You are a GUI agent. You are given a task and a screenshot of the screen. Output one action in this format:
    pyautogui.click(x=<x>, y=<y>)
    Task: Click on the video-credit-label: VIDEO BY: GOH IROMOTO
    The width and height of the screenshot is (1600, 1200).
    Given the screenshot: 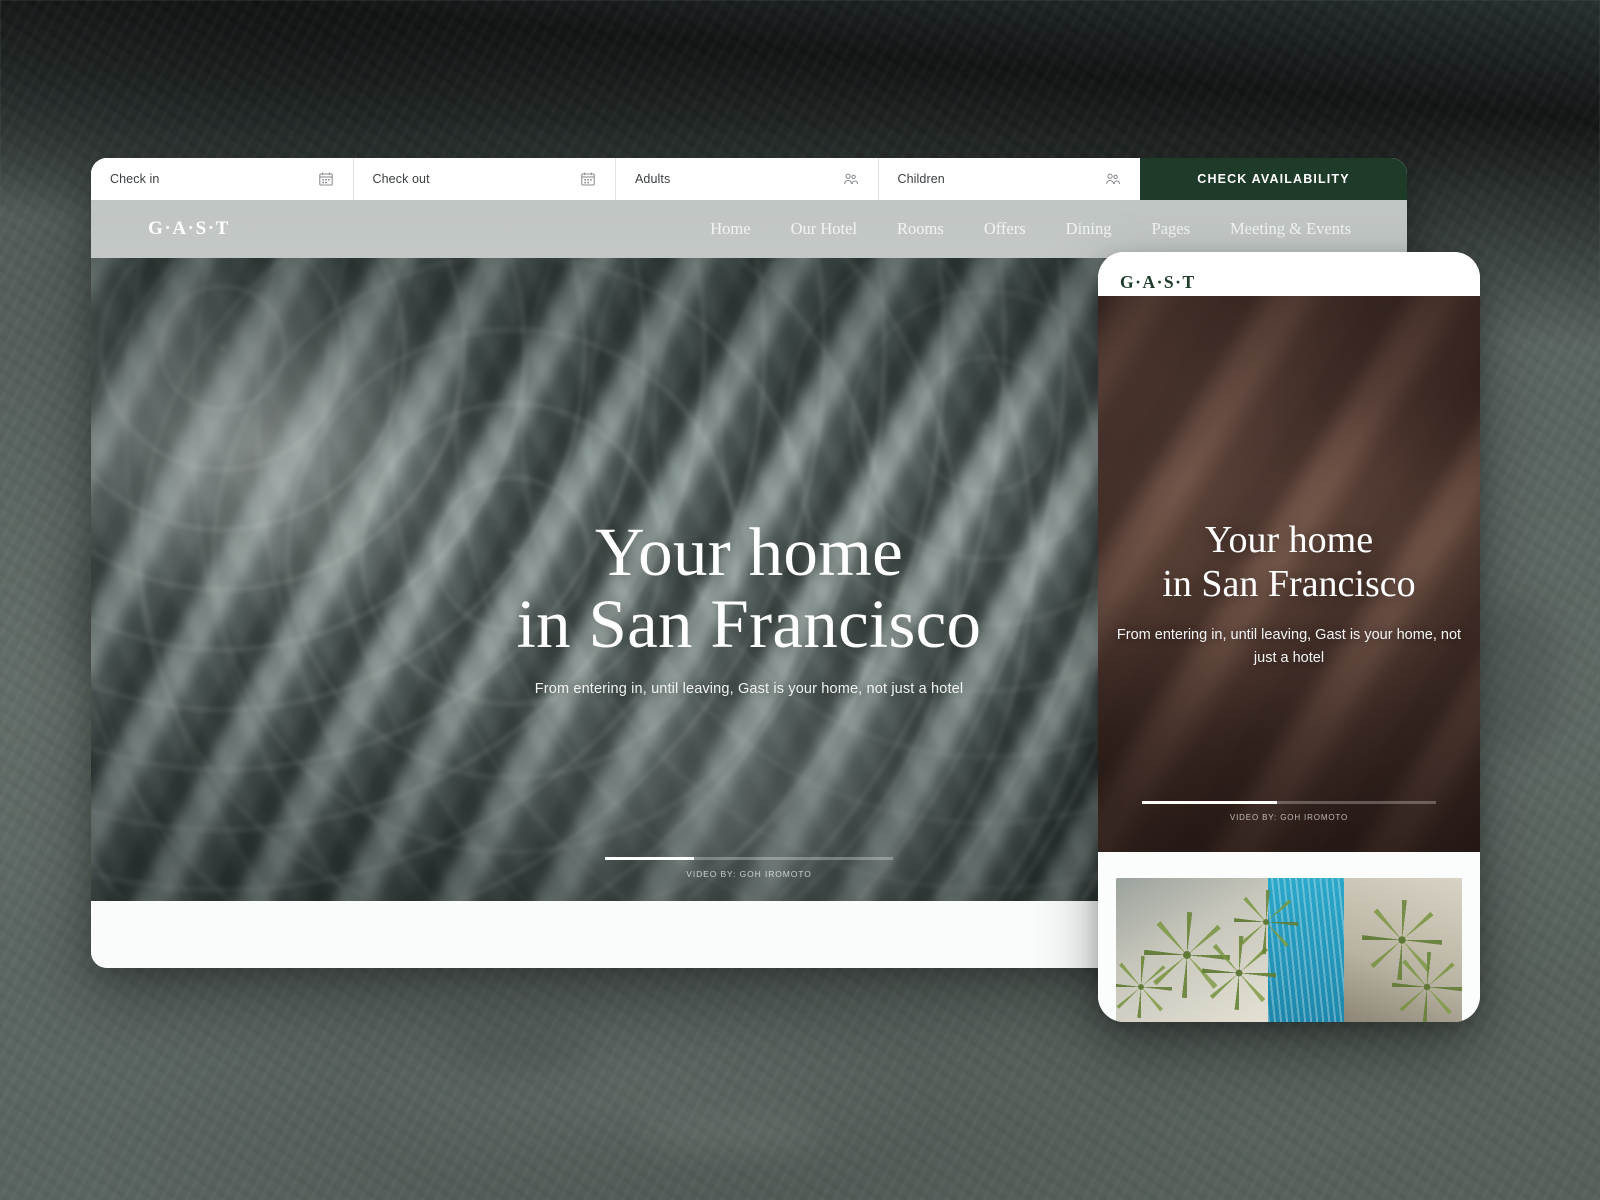 What is the action you would take?
    pyautogui.click(x=749, y=874)
    